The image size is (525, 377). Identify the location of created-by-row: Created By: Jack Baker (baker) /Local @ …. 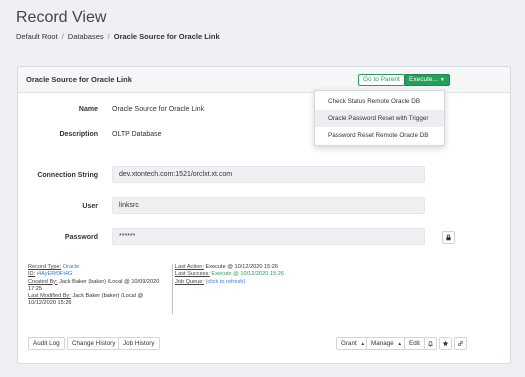
(99, 282).